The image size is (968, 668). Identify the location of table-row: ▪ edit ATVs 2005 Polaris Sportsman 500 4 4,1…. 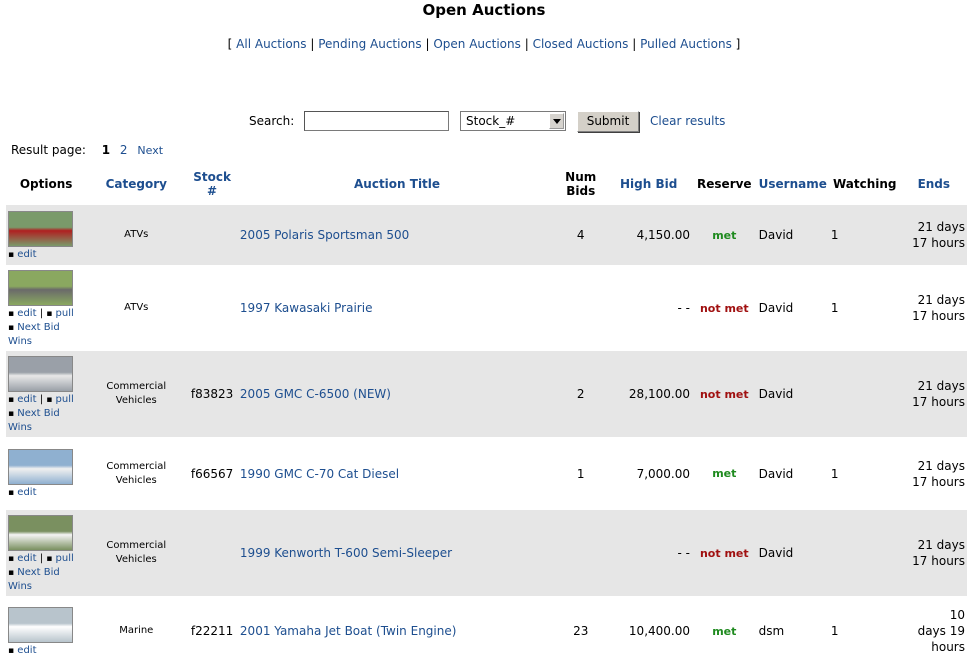
(486, 235).